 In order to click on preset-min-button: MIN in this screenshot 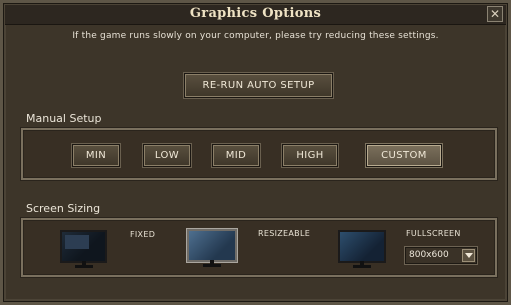, I will do `click(96, 155)`.